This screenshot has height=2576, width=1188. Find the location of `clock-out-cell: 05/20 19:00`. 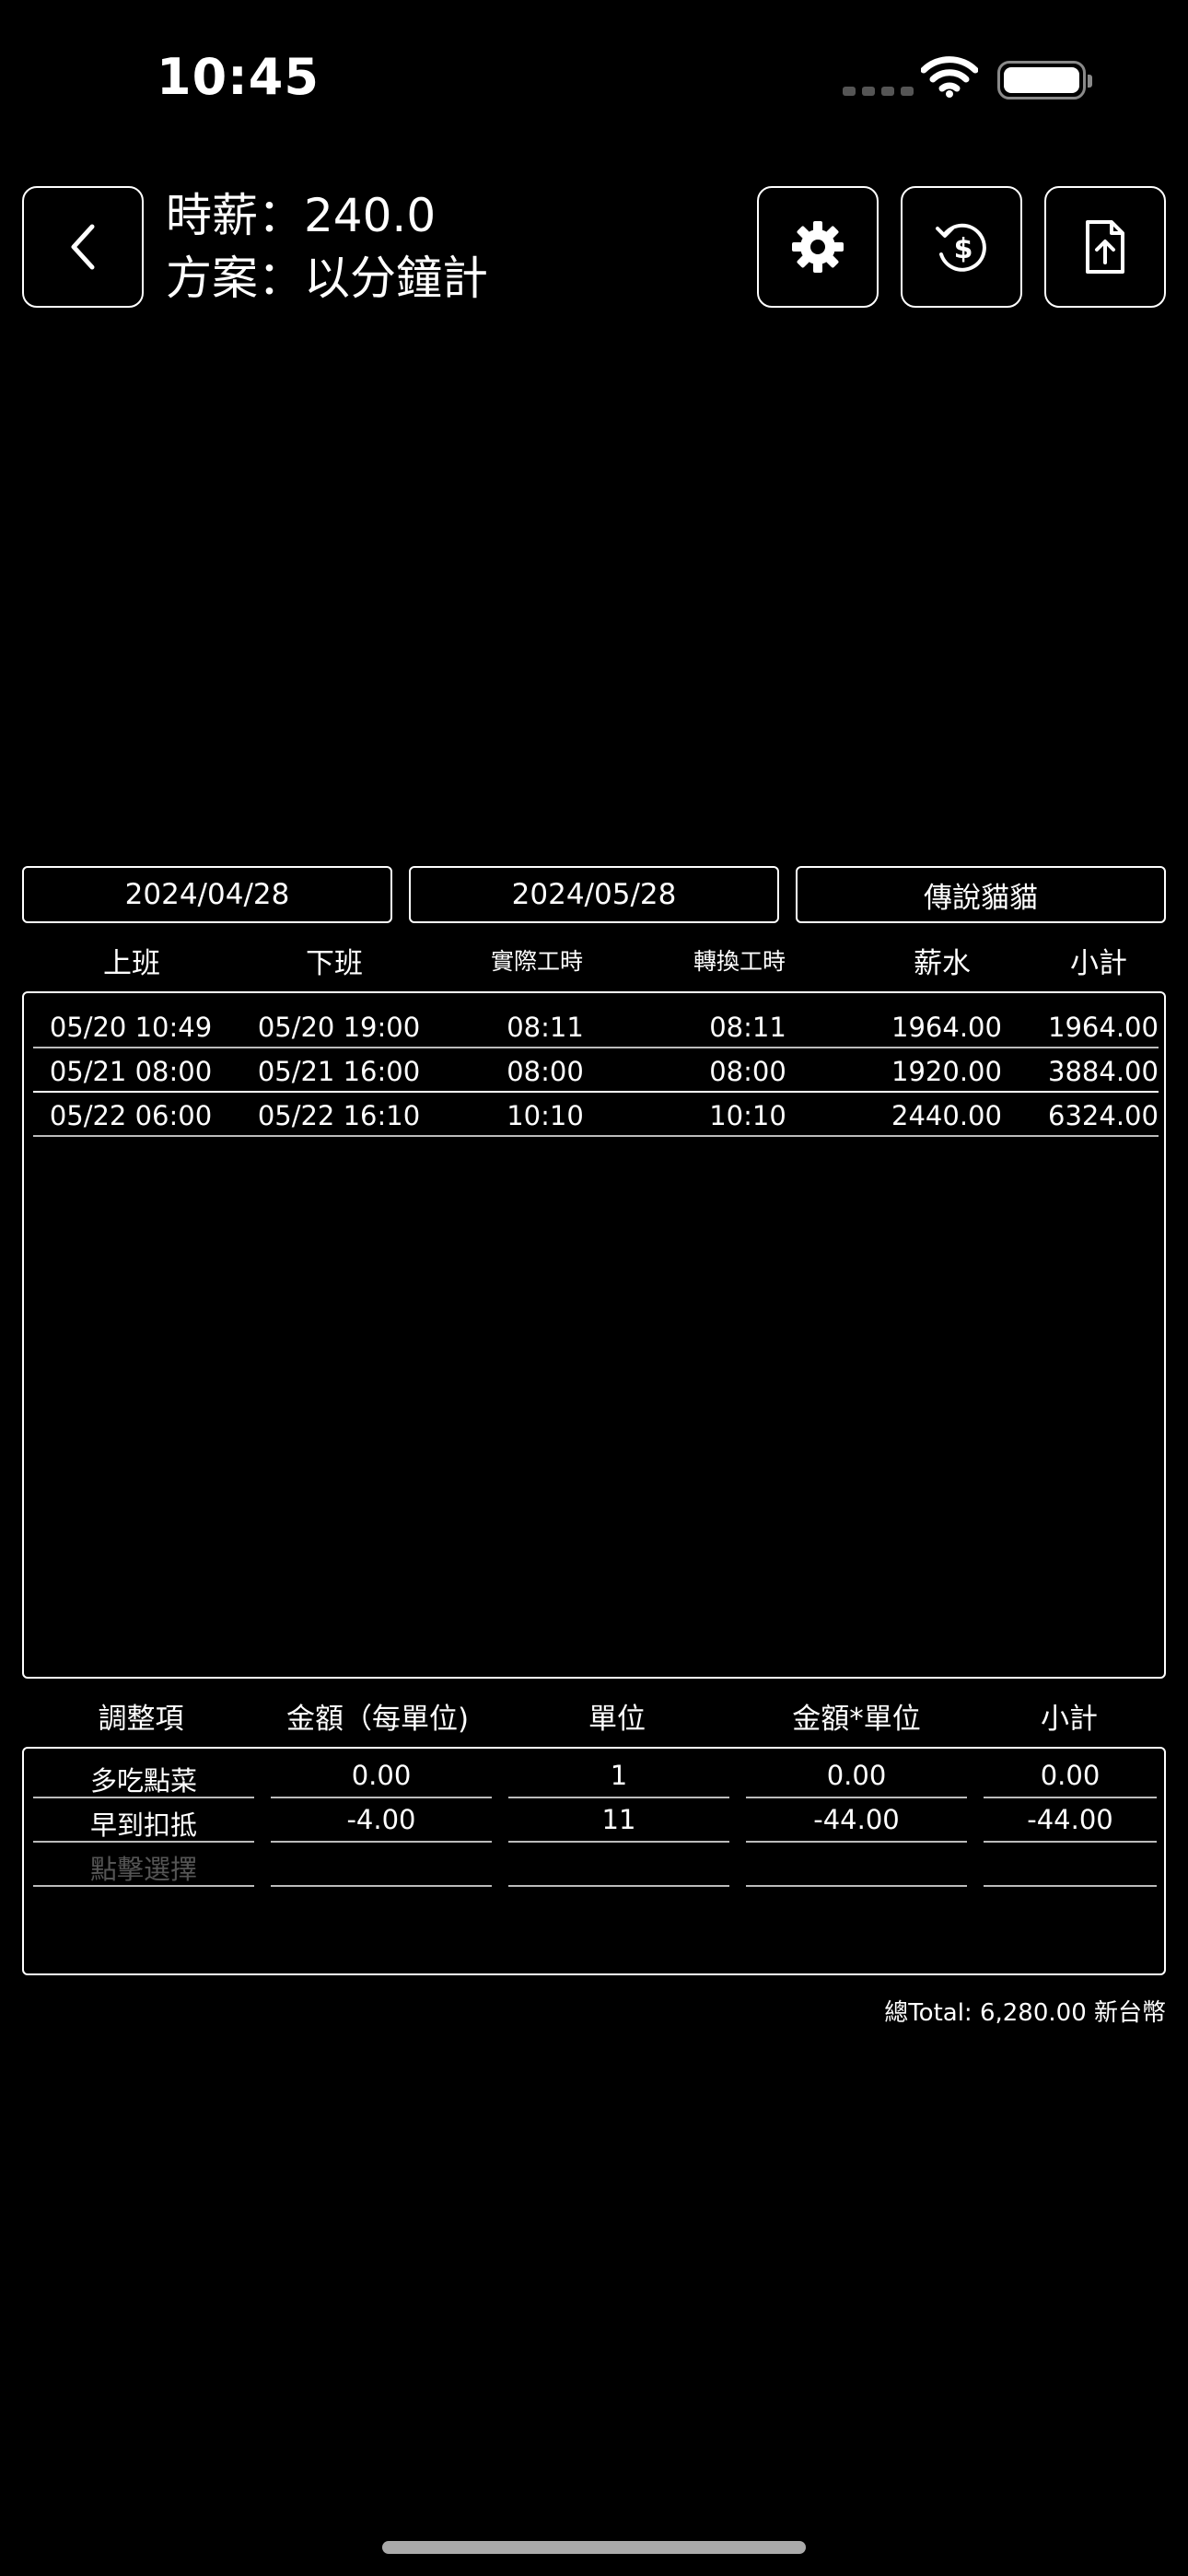

clock-out-cell: 05/20 19:00 is located at coordinates (339, 1027).